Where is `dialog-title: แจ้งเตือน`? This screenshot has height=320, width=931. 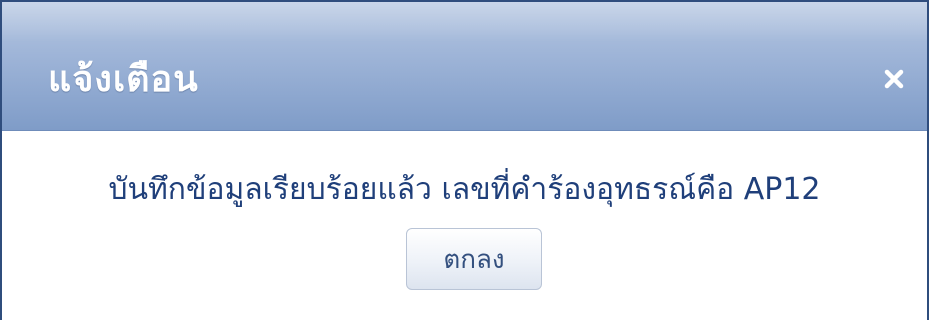
dialog-title: แจ้งเตือน is located at coordinates (123, 79).